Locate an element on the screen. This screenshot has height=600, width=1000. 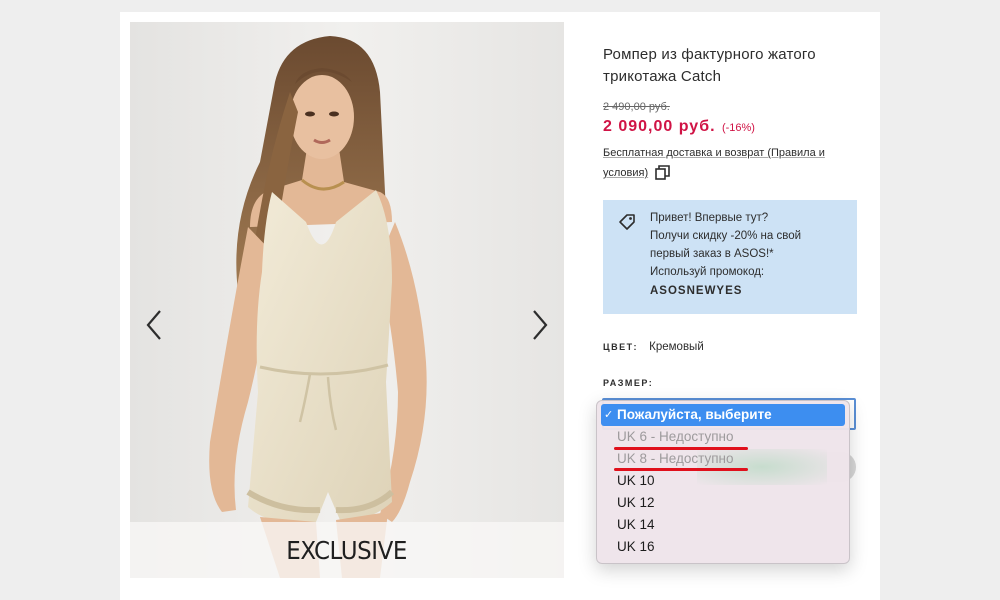
exclusive-badge-label: EXCLUSIVE is located at coordinates (347, 550).